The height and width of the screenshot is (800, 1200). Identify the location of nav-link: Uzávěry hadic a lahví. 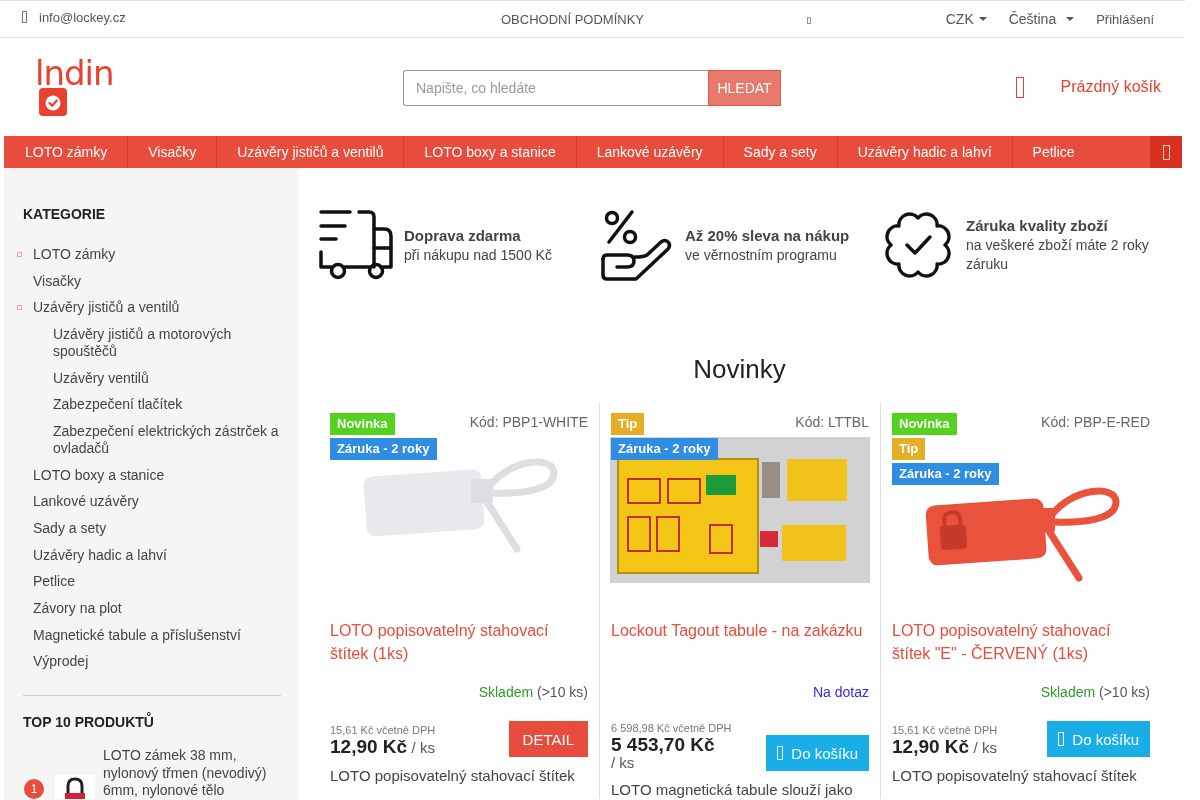
(924, 152).